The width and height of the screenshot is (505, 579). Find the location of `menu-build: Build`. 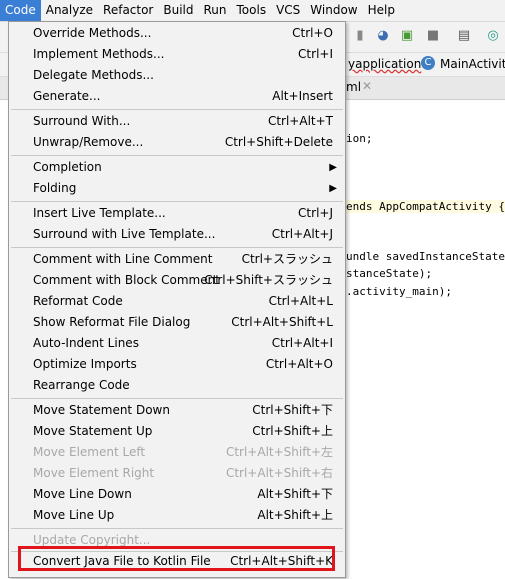

menu-build: Build is located at coordinates (178, 10).